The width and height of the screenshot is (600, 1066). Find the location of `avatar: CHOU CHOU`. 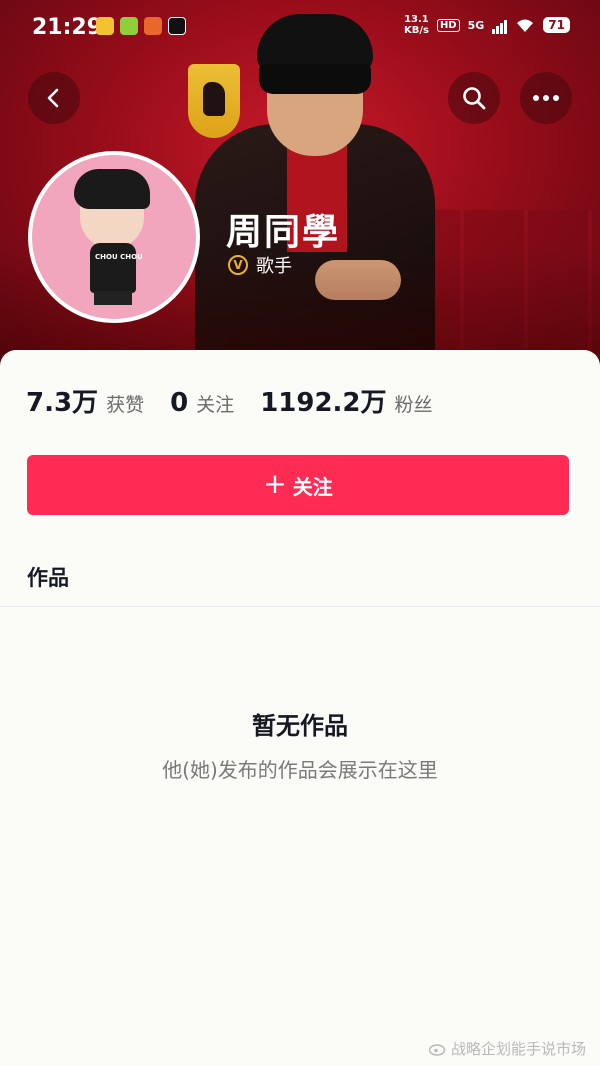

avatar: CHOU CHOU is located at coordinates (114, 237).